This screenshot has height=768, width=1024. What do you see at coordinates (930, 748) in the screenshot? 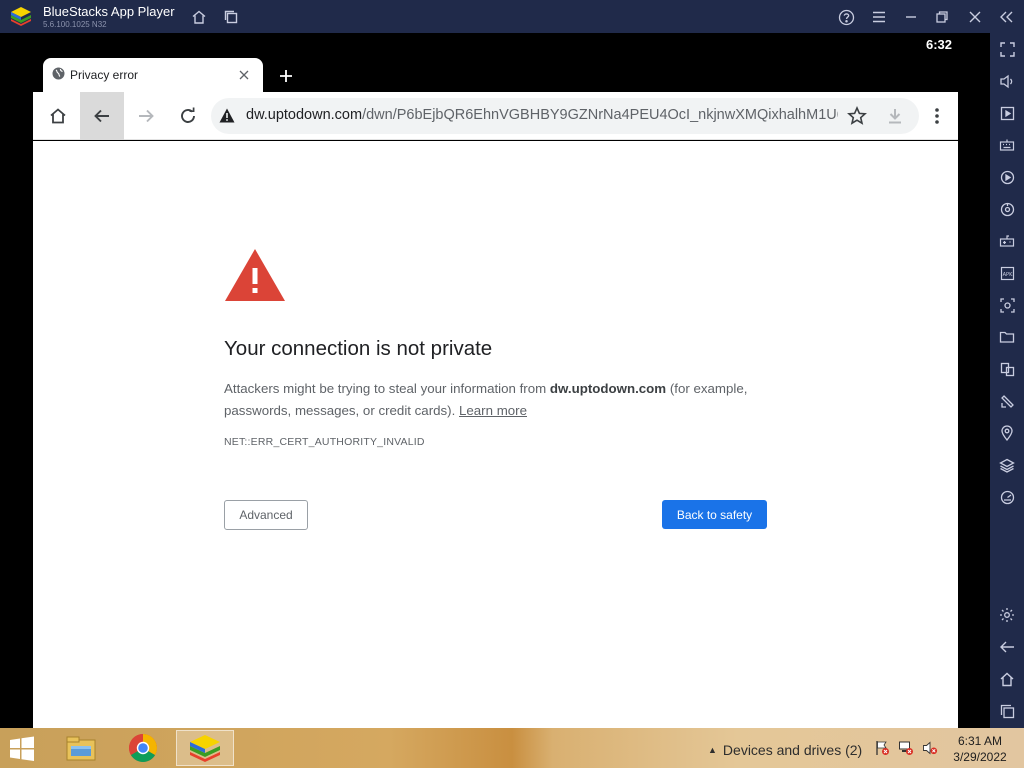
I see `volume-muted-icon` at bounding box center [930, 748].